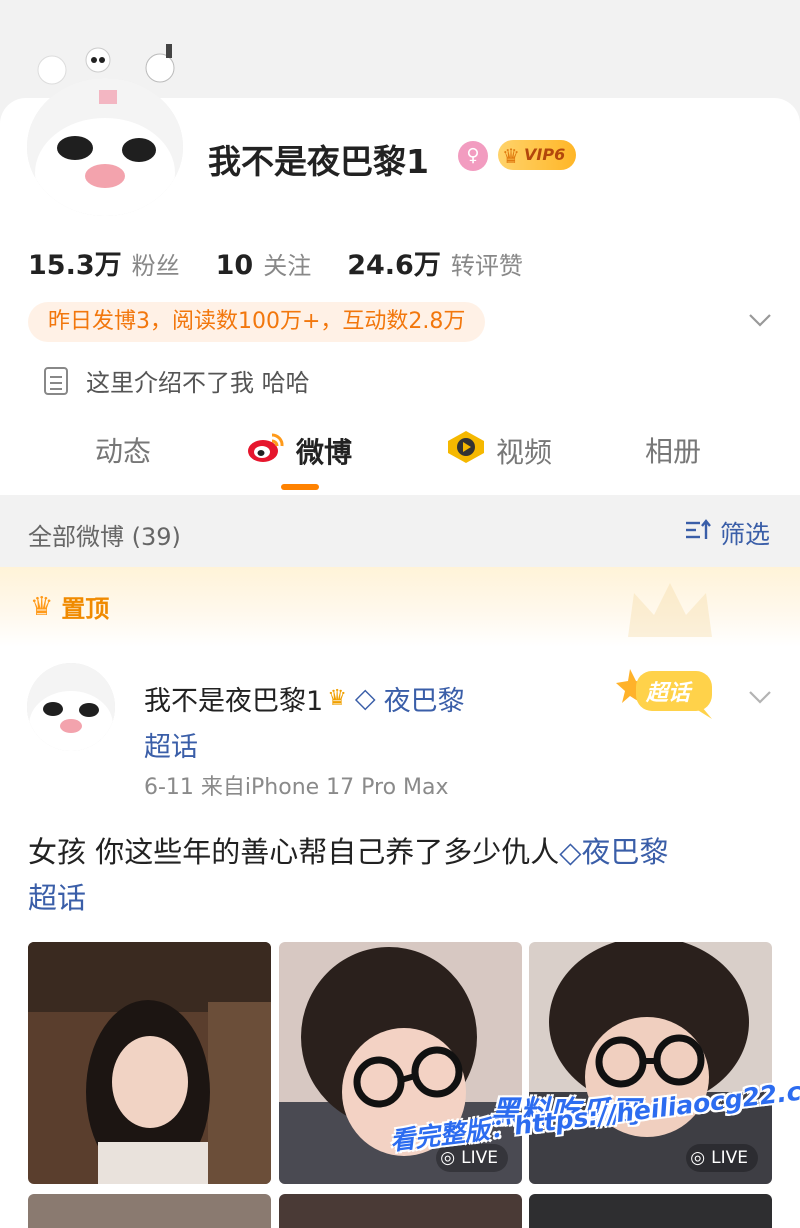 The height and width of the screenshot is (1228, 800). I want to click on post-author-line: 我不是夜巴黎1 ♛ ◇ 夜巴黎, so click(304, 698).